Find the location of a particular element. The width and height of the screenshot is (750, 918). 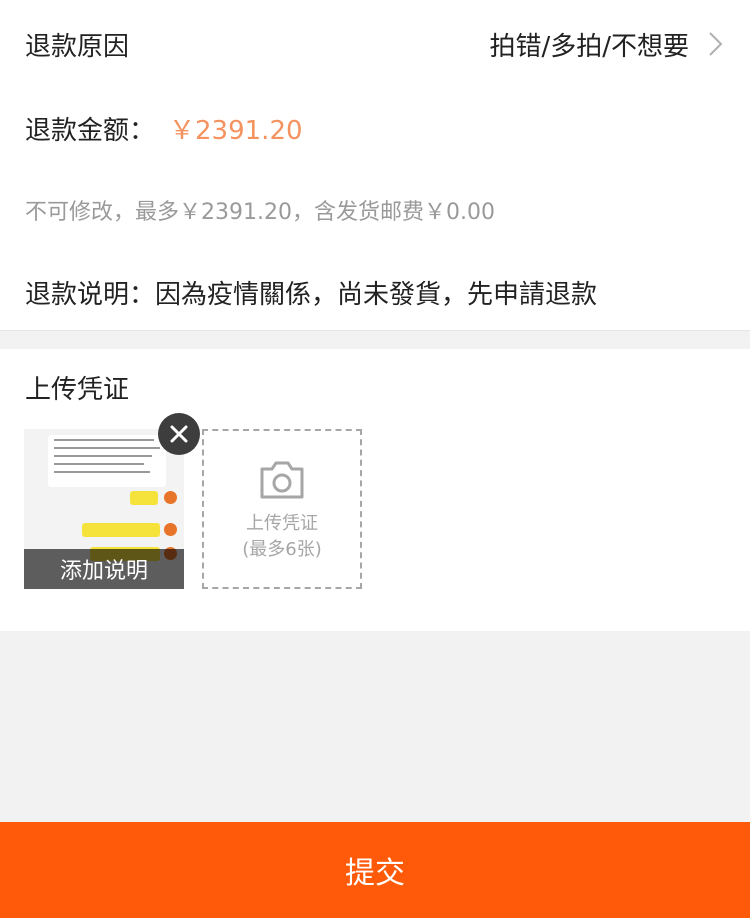

refund-reason-row: 退款原因 拍错/多拍/不想要 is located at coordinates (375, 44).